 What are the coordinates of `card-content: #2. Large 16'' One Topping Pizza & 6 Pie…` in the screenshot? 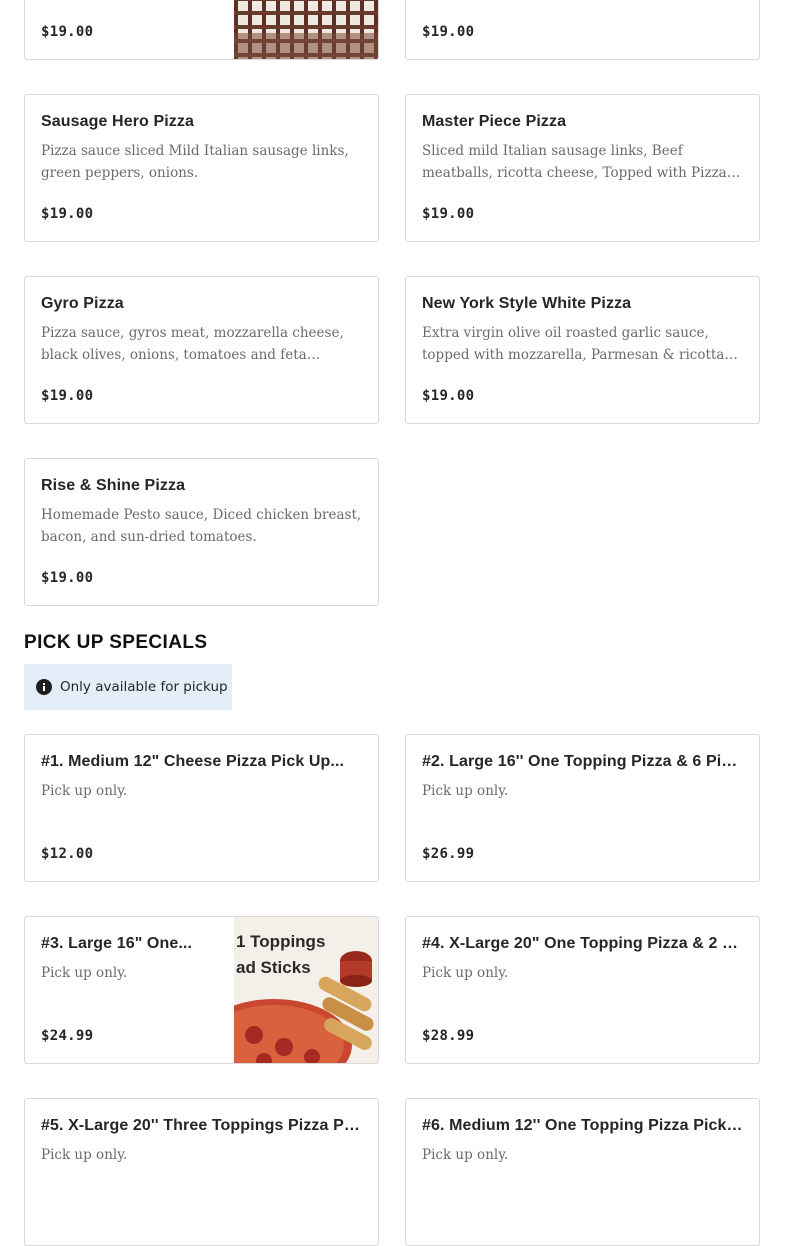 It's located at (582, 808).